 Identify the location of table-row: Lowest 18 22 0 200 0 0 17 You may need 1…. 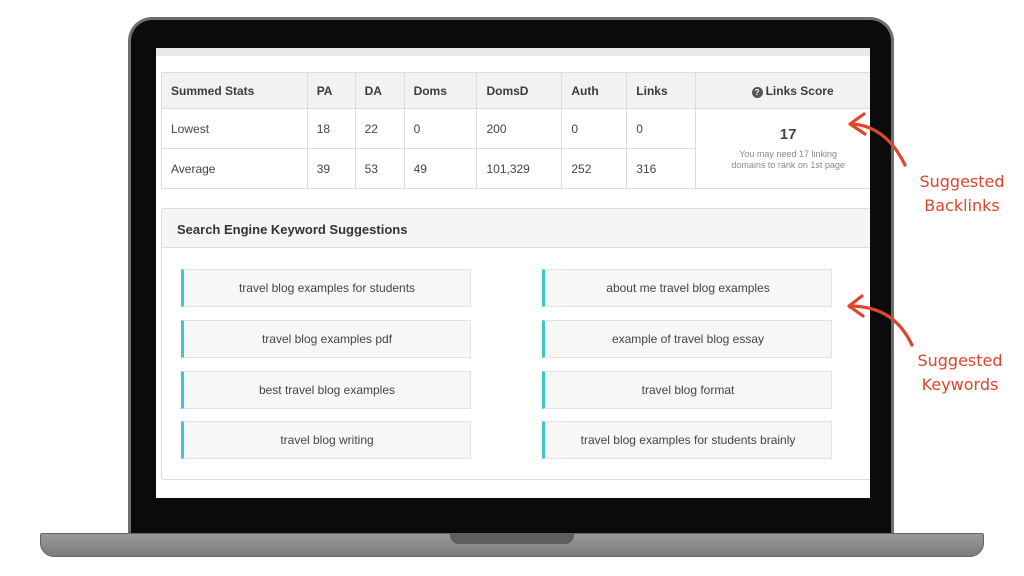
(515, 148).